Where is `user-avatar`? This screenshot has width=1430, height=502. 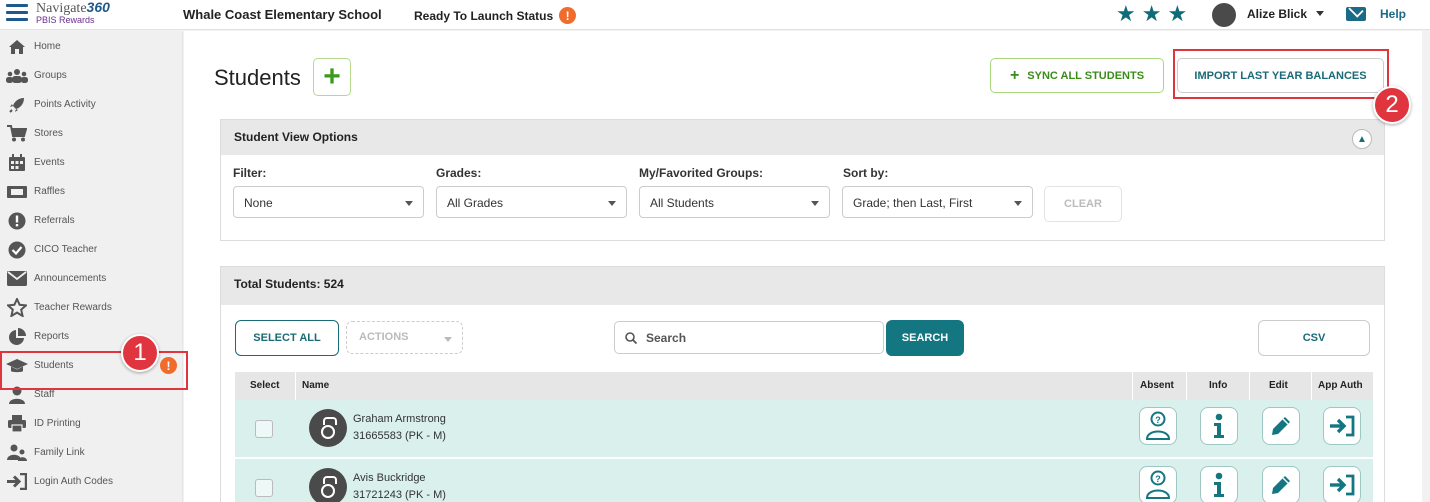 user-avatar is located at coordinates (1224, 15).